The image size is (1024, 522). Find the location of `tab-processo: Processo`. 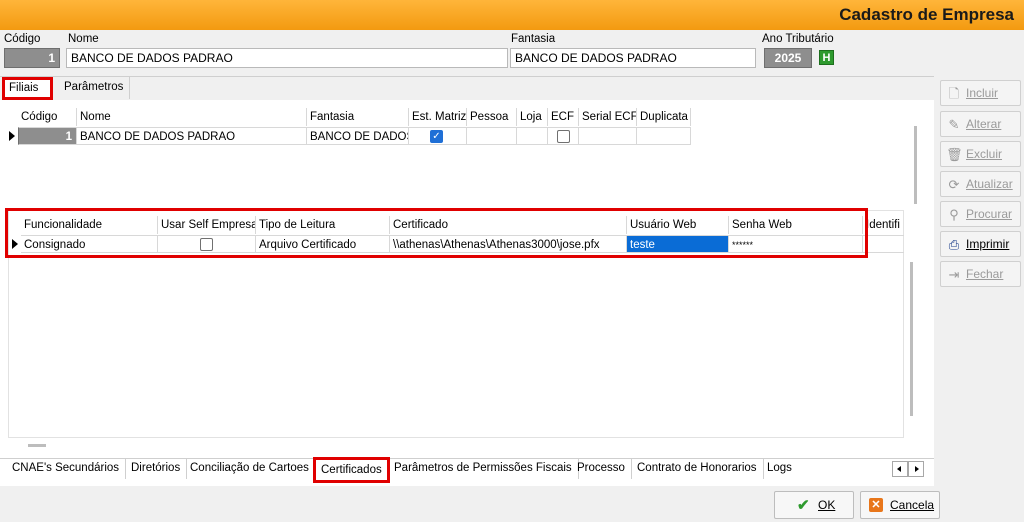

tab-processo: Processo is located at coordinates (601, 469).